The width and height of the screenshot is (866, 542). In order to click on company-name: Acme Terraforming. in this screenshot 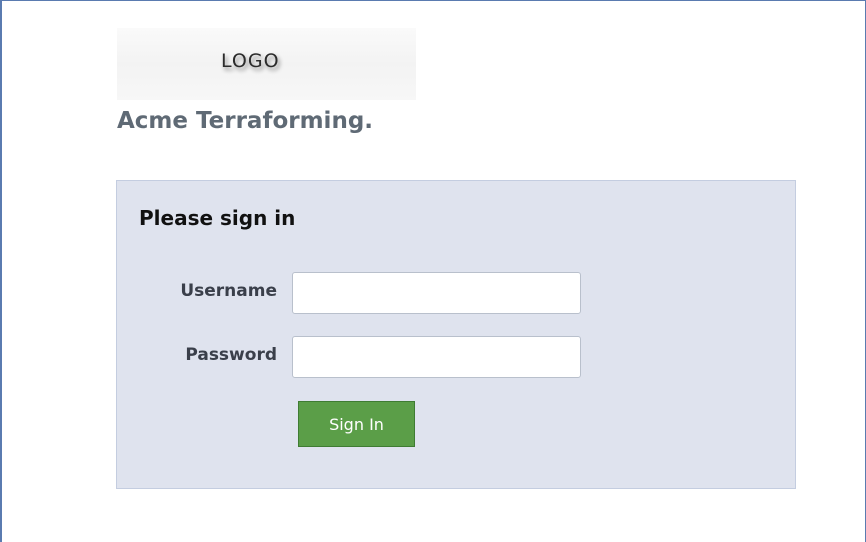, I will do `click(245, 121)`.